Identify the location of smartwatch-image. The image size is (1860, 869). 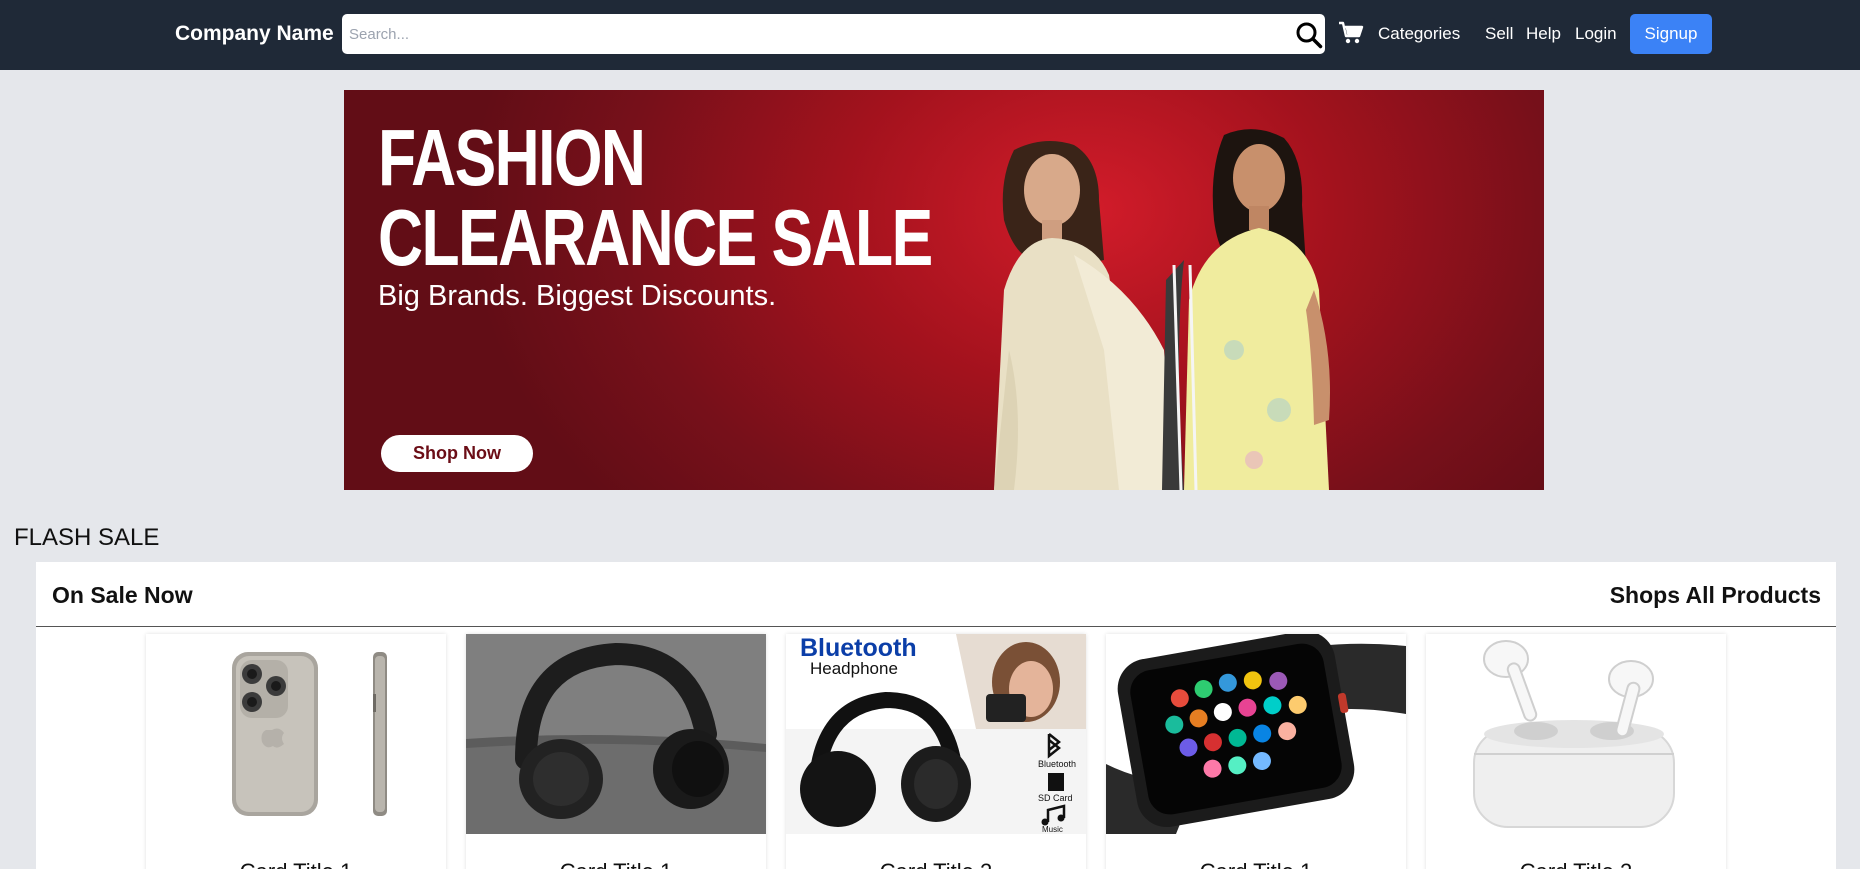
(1256, 734).